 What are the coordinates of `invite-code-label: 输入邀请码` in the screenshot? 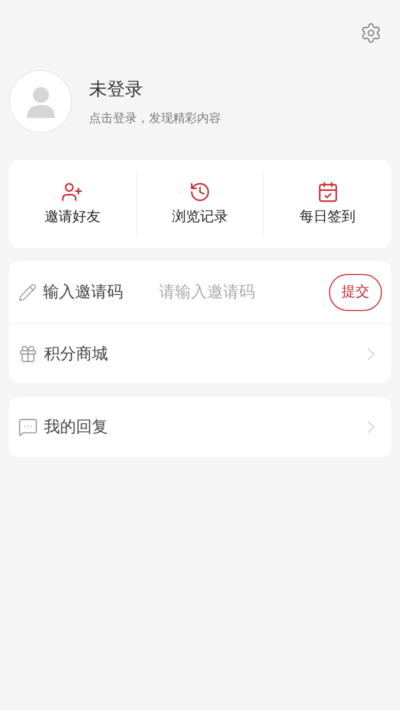 It's located at (83, 292).